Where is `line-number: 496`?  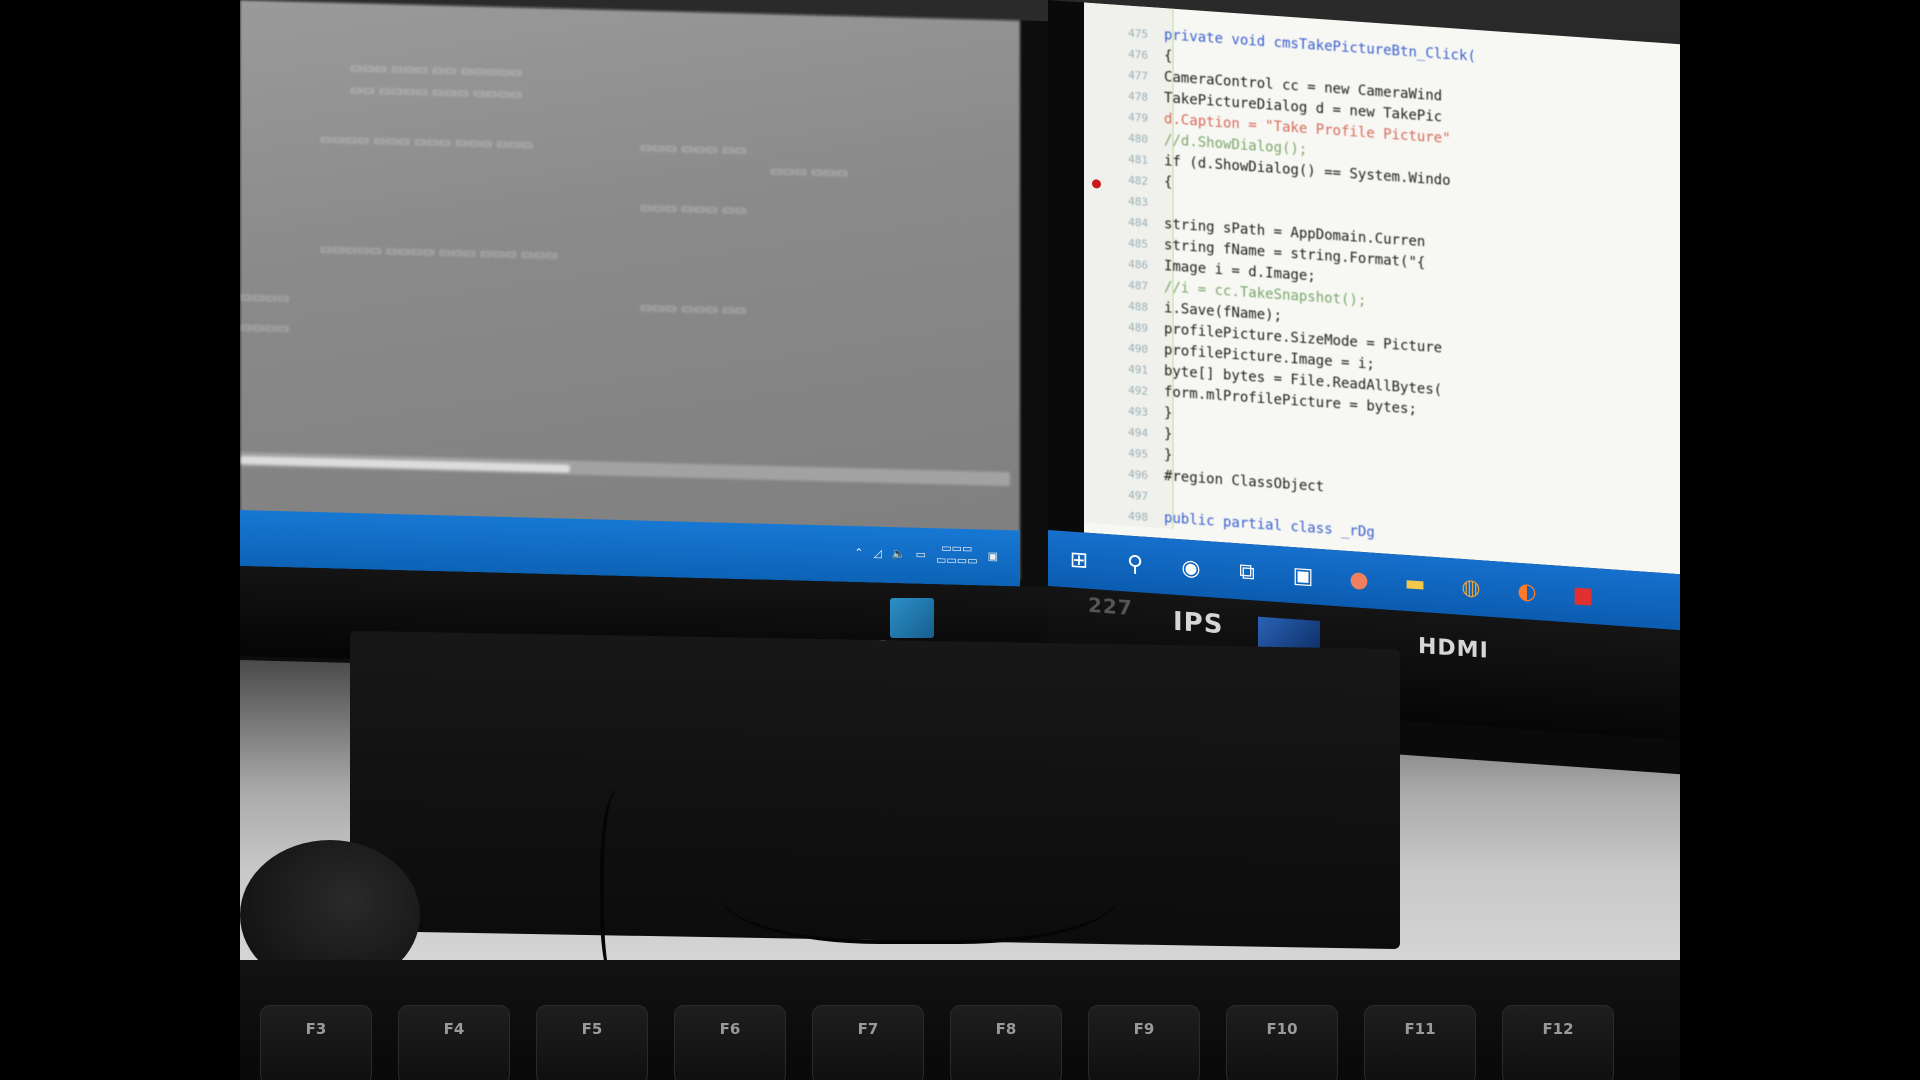 line-number: 496 is located at coordinates (1138, 474).